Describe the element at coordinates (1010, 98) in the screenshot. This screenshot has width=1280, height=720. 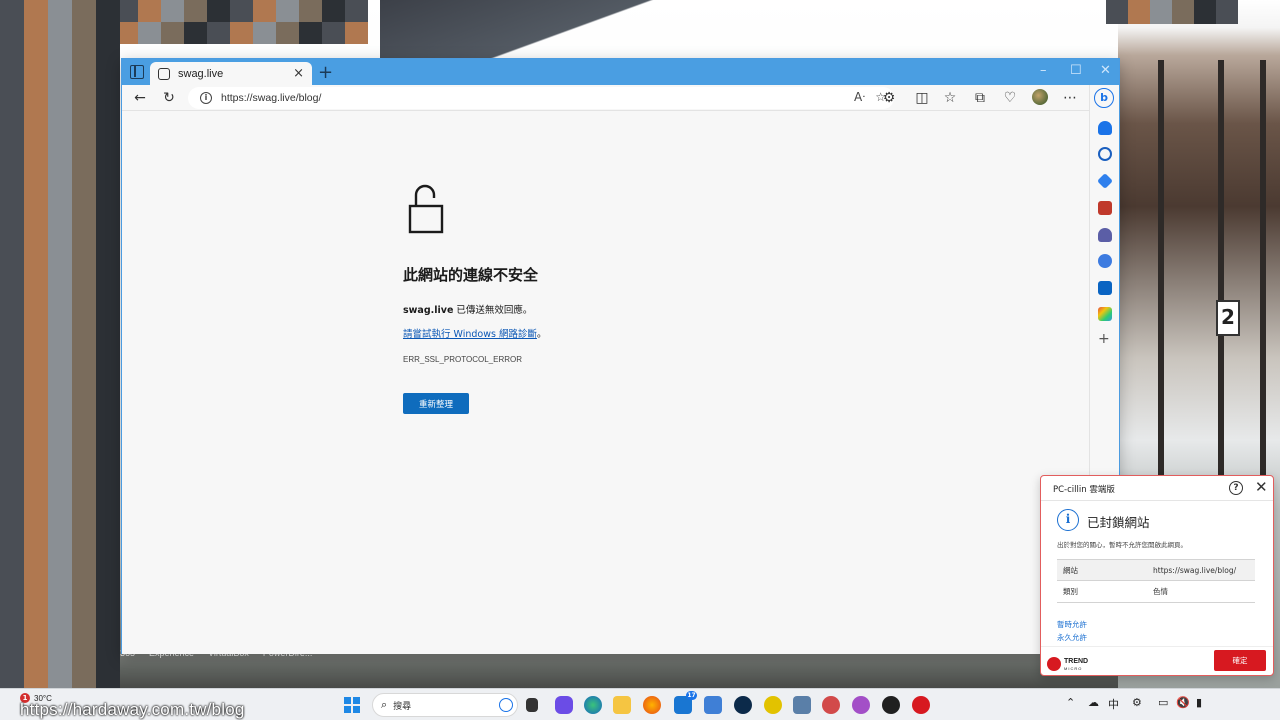
I see `browser-essentials-icon: ♡` at that location.